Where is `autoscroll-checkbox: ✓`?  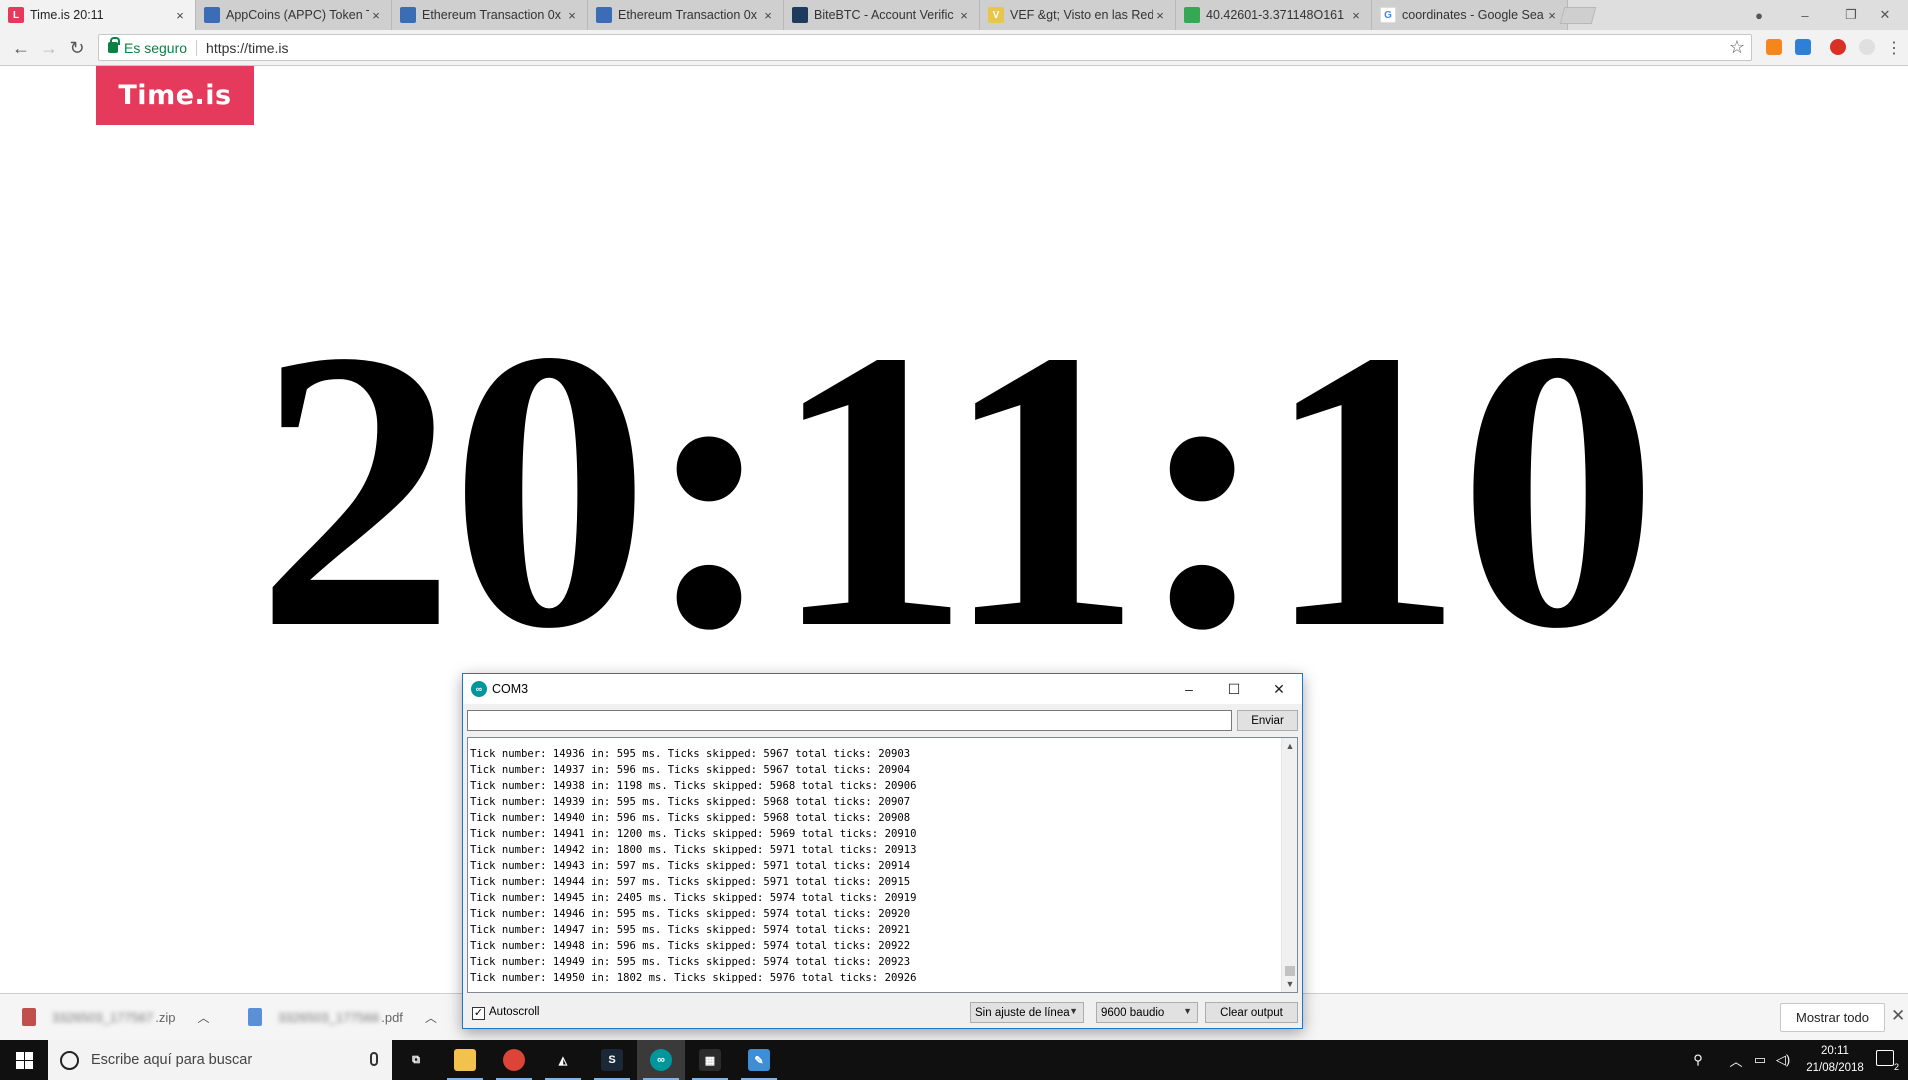
autoscroll-checkbox: ✓ is located at coordinates (478, 1013).